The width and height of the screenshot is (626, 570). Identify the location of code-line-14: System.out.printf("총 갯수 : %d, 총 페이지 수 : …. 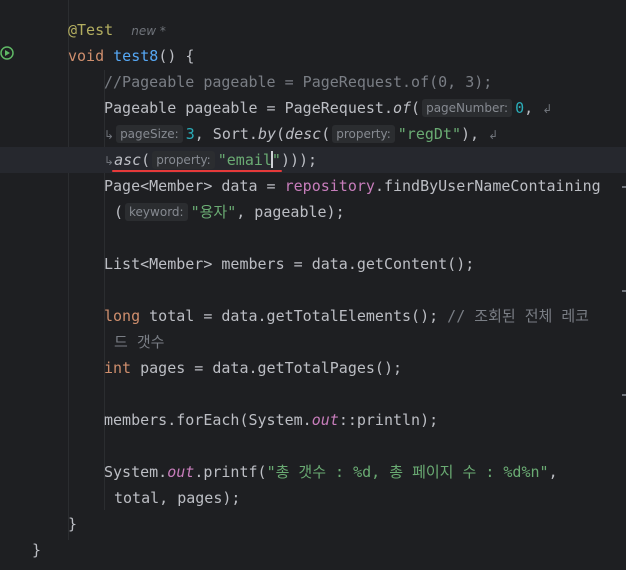
(331, 472).